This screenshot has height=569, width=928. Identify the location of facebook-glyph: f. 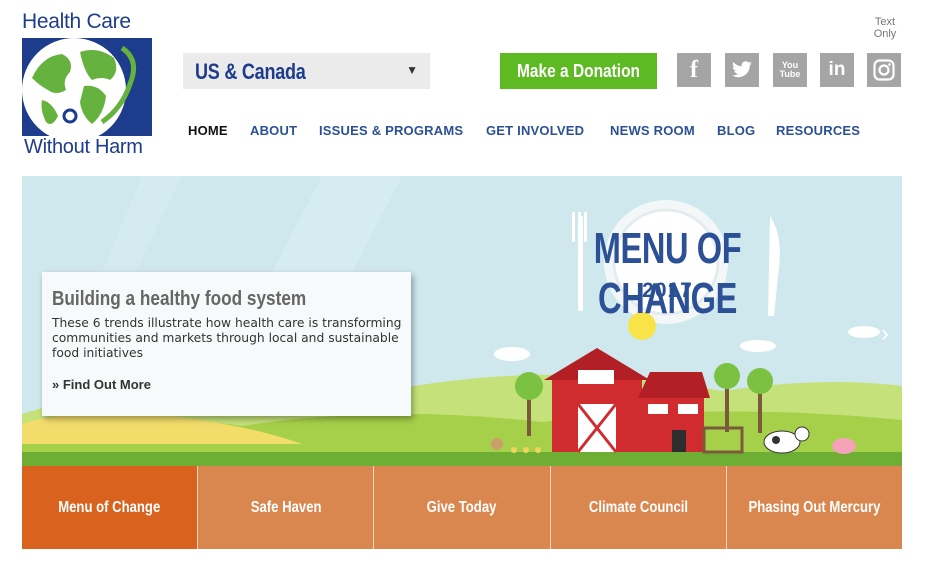
(694, 69).